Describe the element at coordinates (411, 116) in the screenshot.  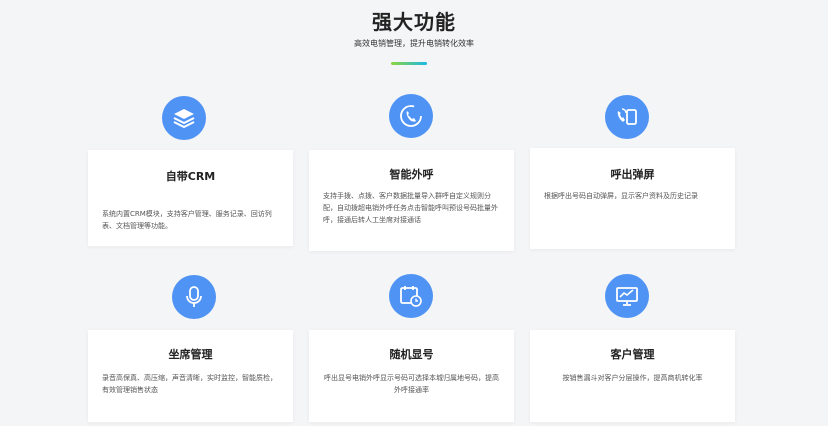
I see `phone-refresh-icon` at that location.